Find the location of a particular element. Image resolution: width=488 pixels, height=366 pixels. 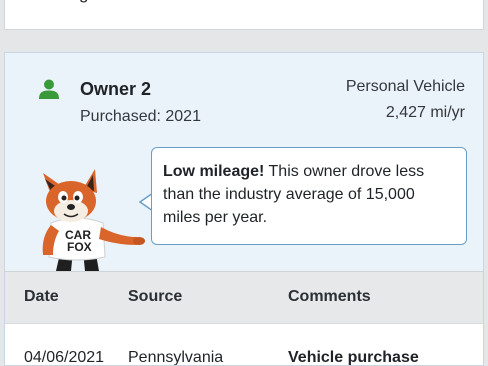

mascot-shirt-line2: FOX is located at coordinates (79, 247).